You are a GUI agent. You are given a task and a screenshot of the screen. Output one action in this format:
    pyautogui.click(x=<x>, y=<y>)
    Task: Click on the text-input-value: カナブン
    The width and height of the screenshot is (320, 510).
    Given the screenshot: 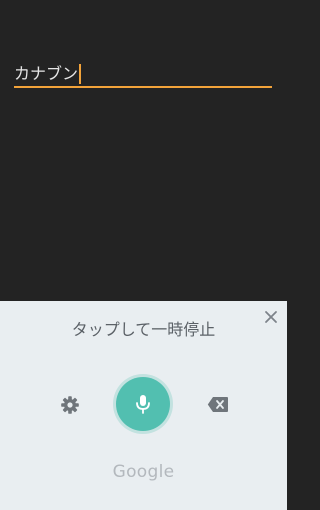 What is the action you would take?
    pyautogui.click(x=46, y=73)
    